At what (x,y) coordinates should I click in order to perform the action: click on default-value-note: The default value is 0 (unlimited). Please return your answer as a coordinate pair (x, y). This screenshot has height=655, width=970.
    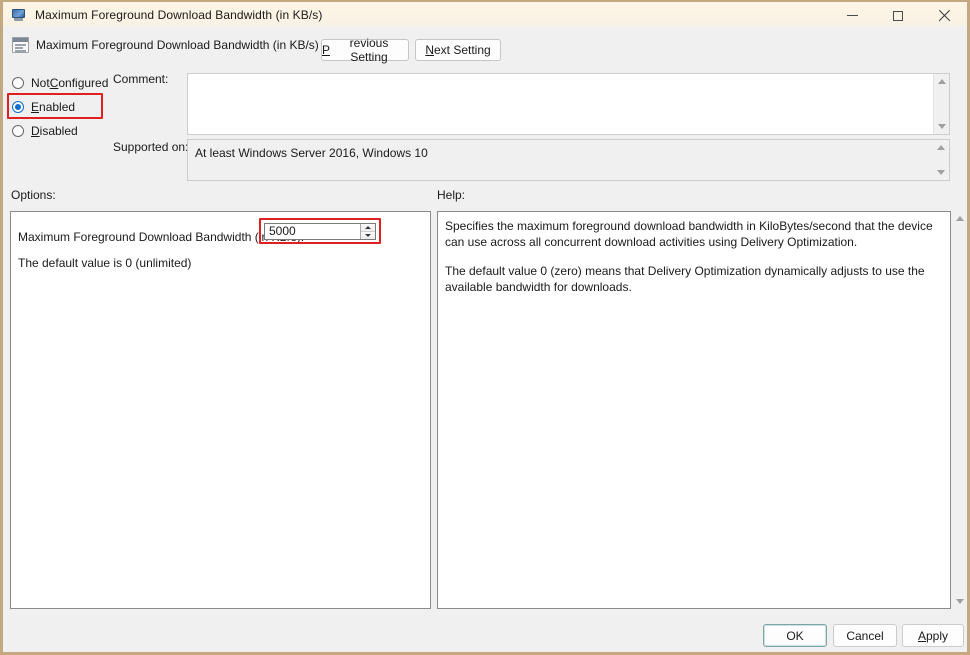
    Looking at the image, I should click on (105, 263).